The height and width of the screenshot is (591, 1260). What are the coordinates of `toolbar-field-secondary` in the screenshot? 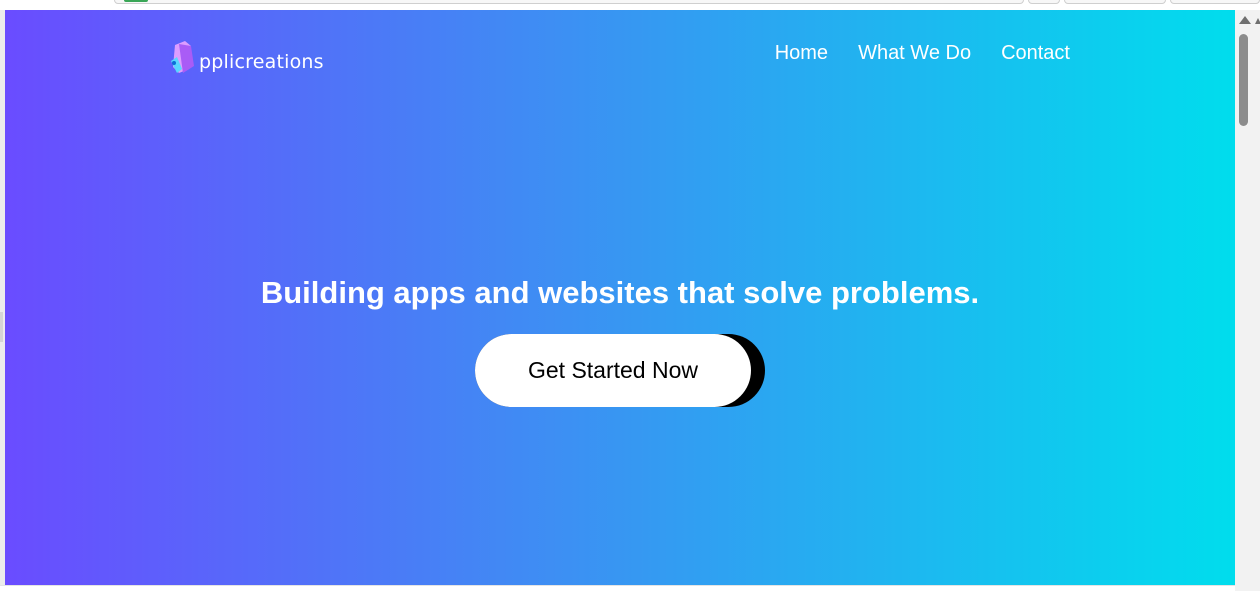 It's located at (1215, 2).